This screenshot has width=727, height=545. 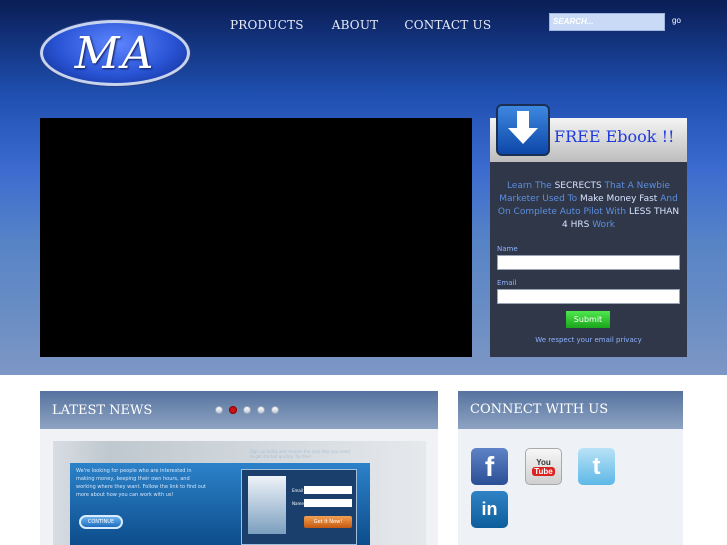 I want to click on get-it-now-button: Get It Now!, so click(x=328, y=522).